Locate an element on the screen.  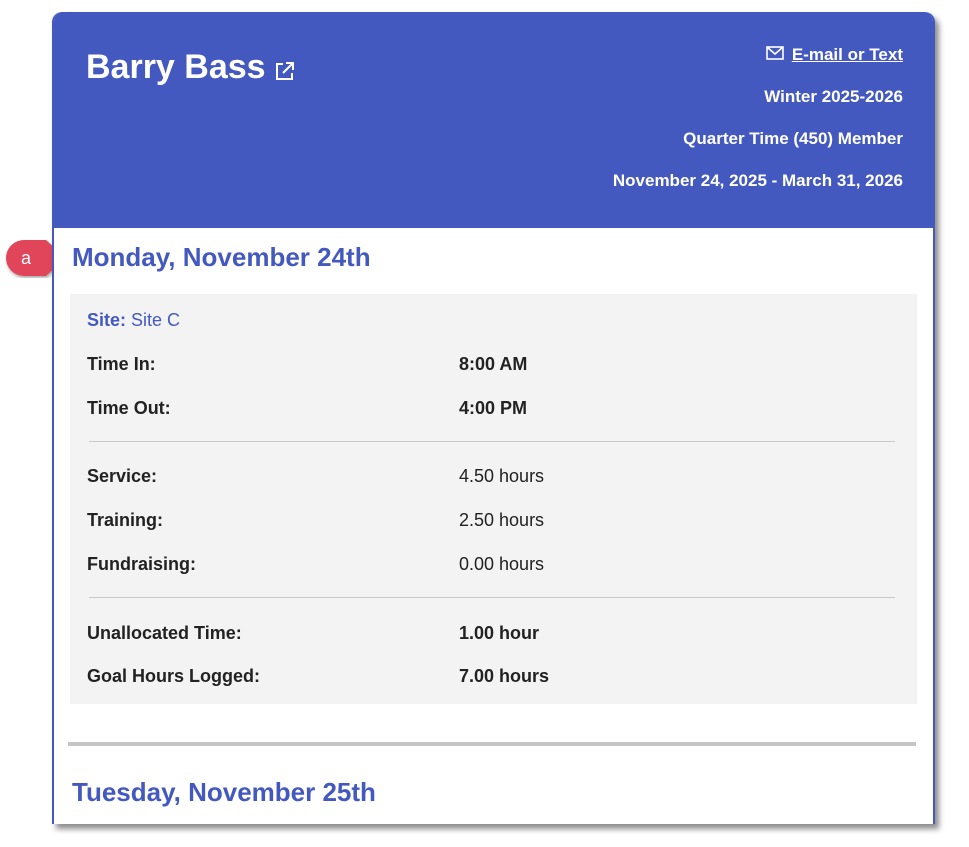
time-in-label: Time In: is located at coordinates (121, 364).